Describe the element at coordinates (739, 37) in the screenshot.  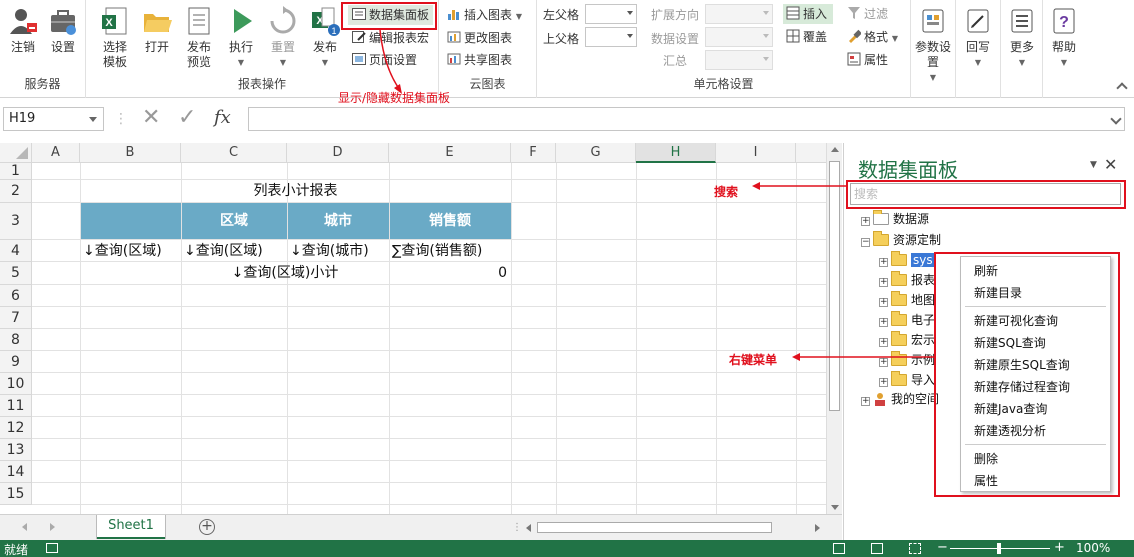
I see `data-settings-select` at that location.